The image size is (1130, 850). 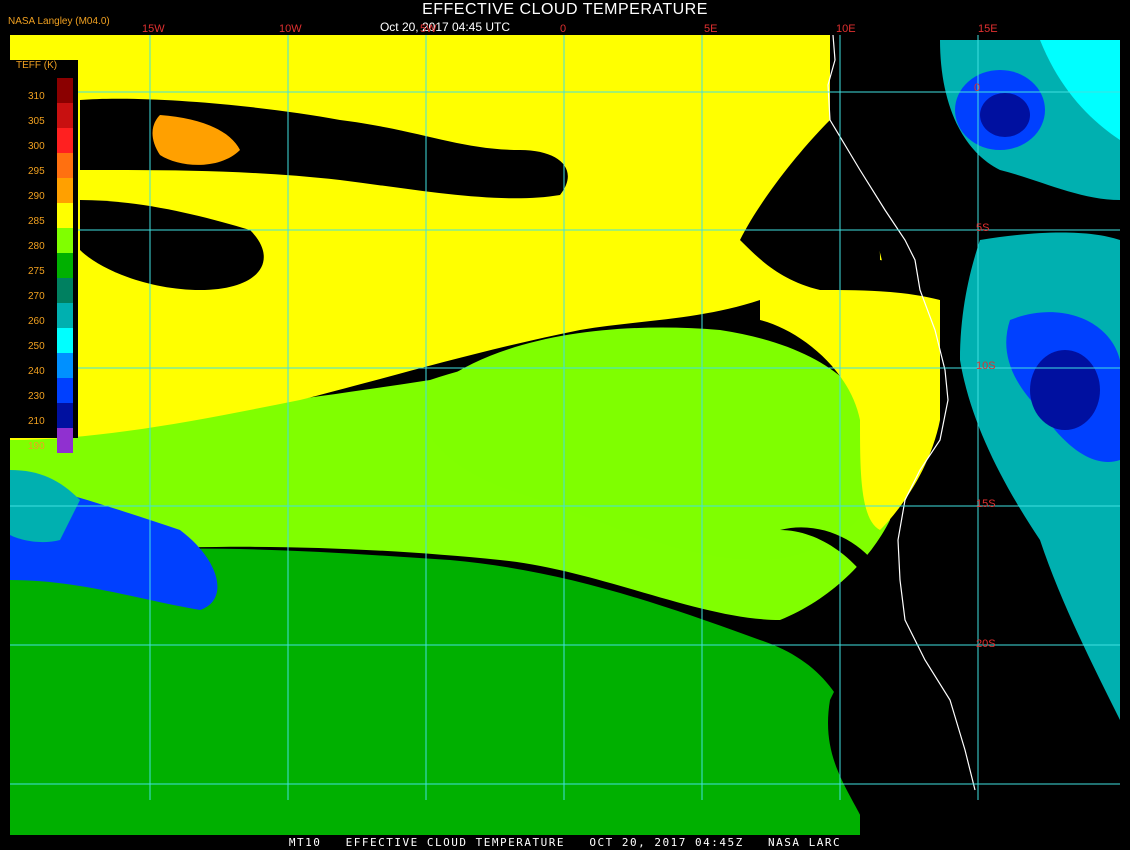 I want to click on lon-label-10w: 10W, so click(x=290, y=29).